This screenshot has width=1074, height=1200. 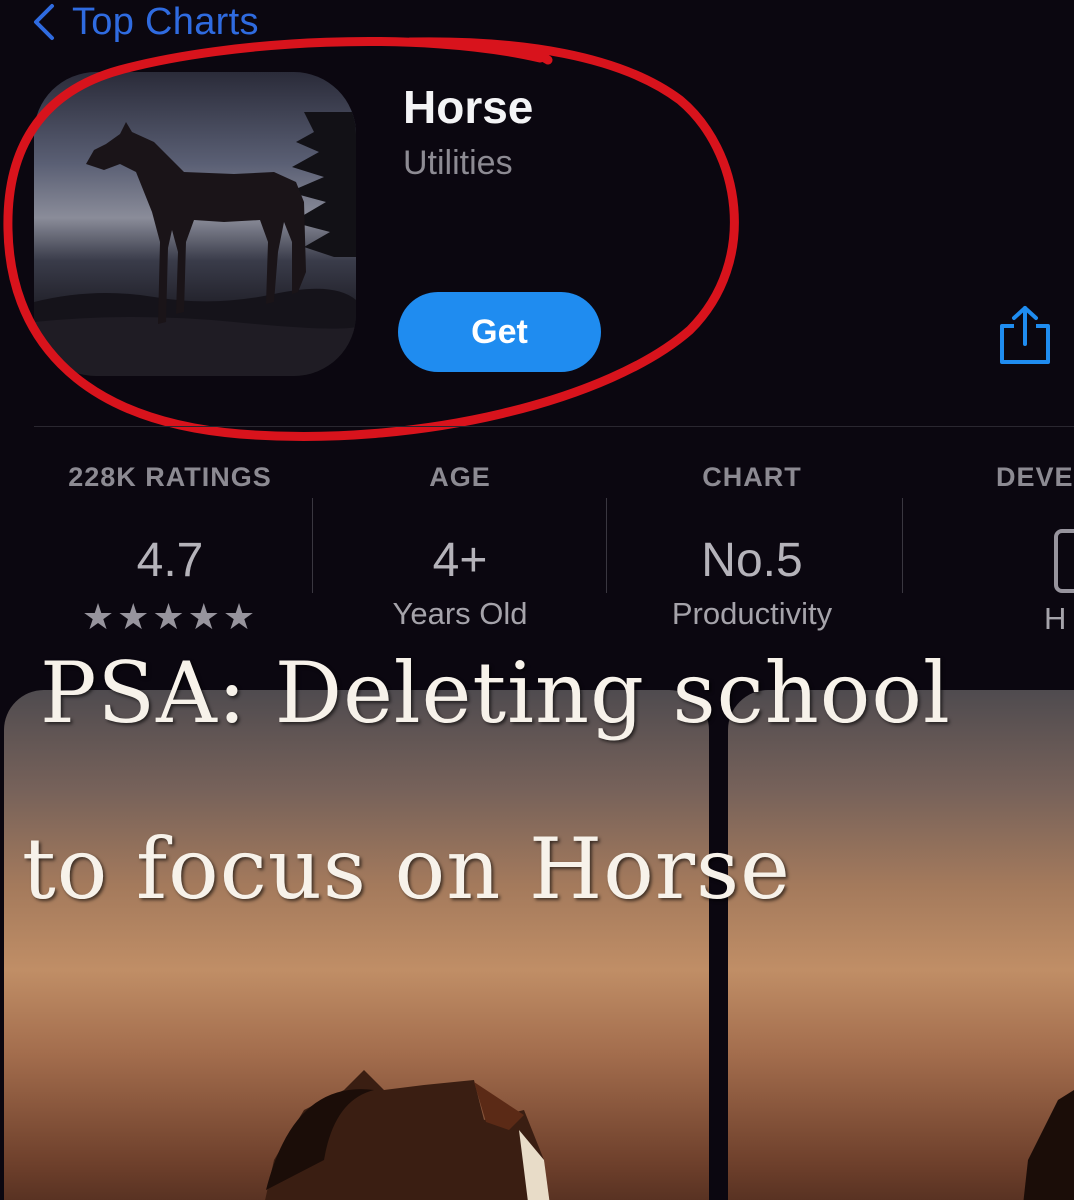 What do you see at coordinates (460, 477) in the screenshot?
I see `age-header: AGE` at bounding box center [460, 477].